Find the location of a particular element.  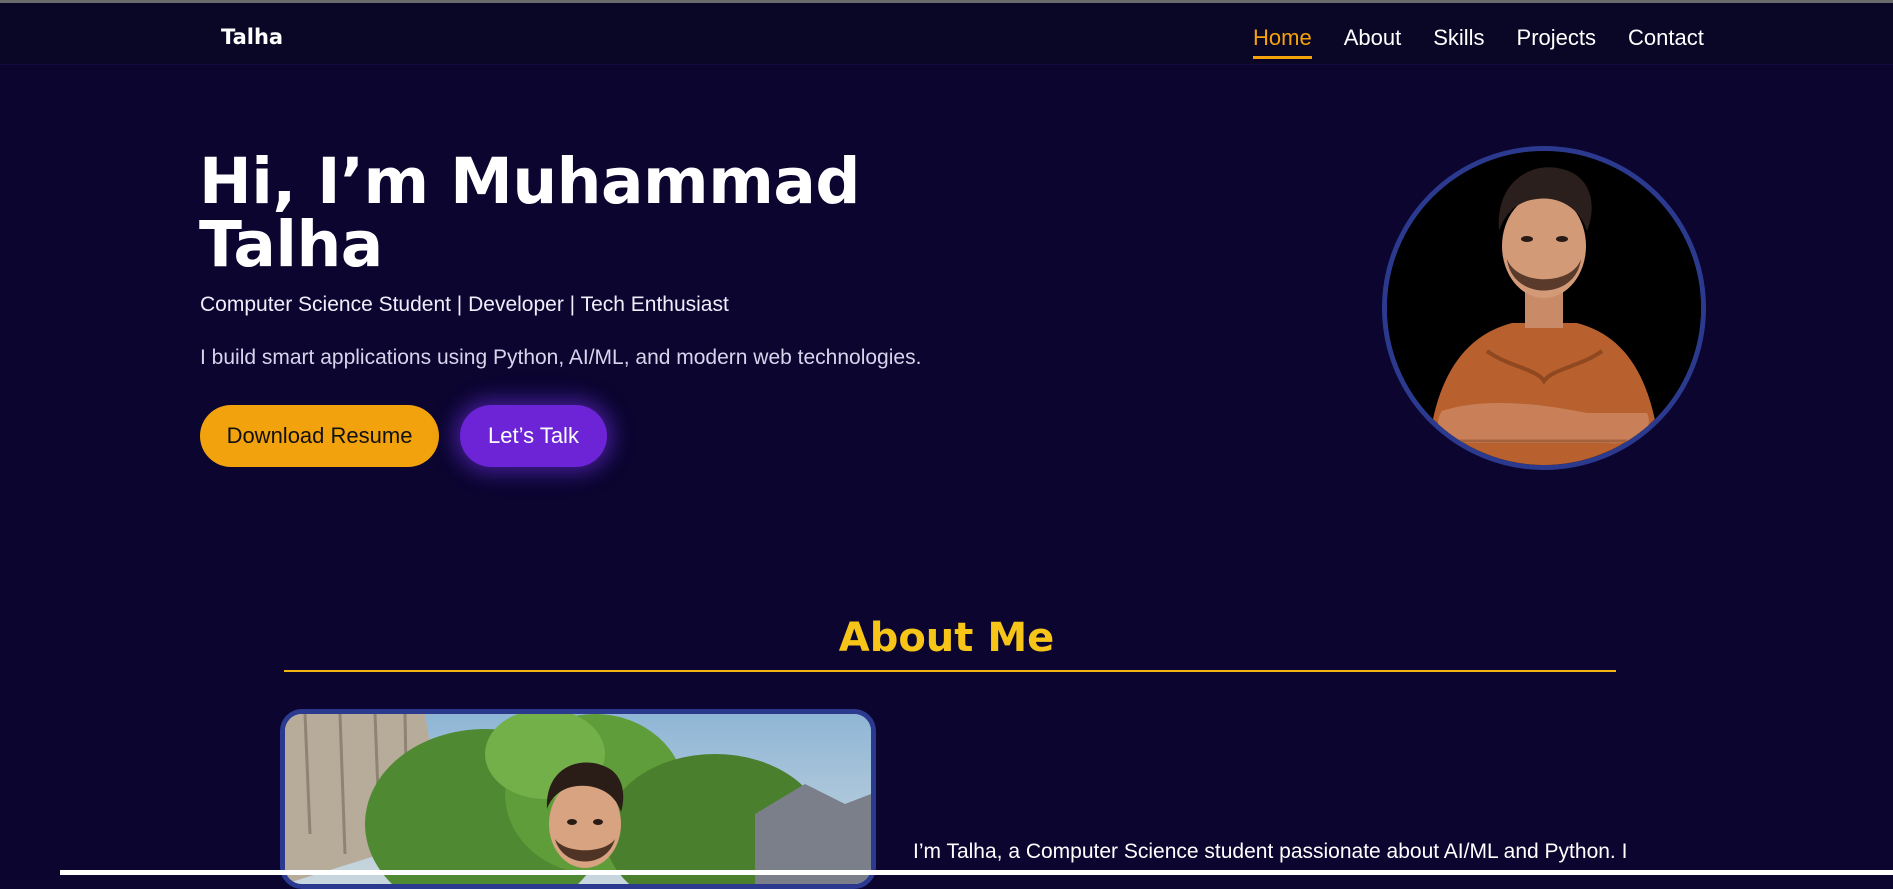

profile-portrait-image is located at coordinates (1544, 308).